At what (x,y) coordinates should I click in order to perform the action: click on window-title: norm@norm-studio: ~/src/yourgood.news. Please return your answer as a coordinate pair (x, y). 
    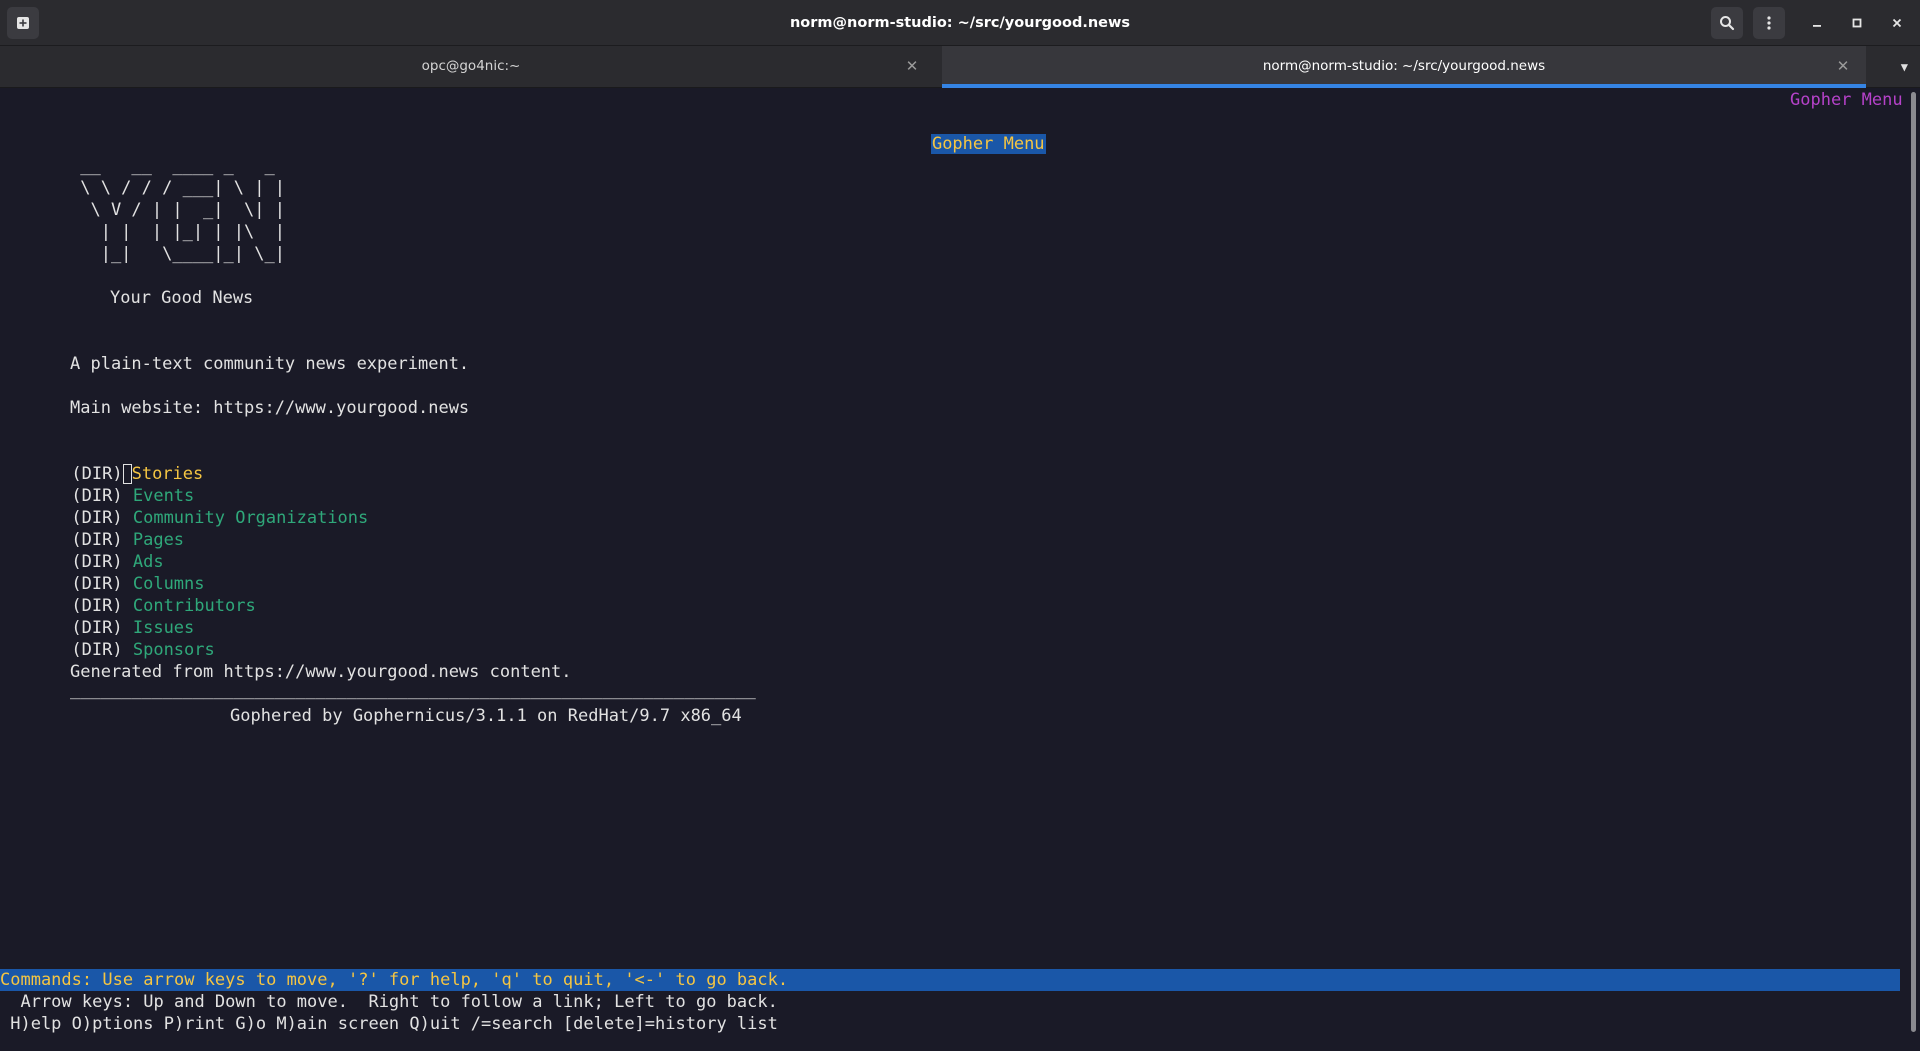
    Looking at the image, I should click on (960, 23).